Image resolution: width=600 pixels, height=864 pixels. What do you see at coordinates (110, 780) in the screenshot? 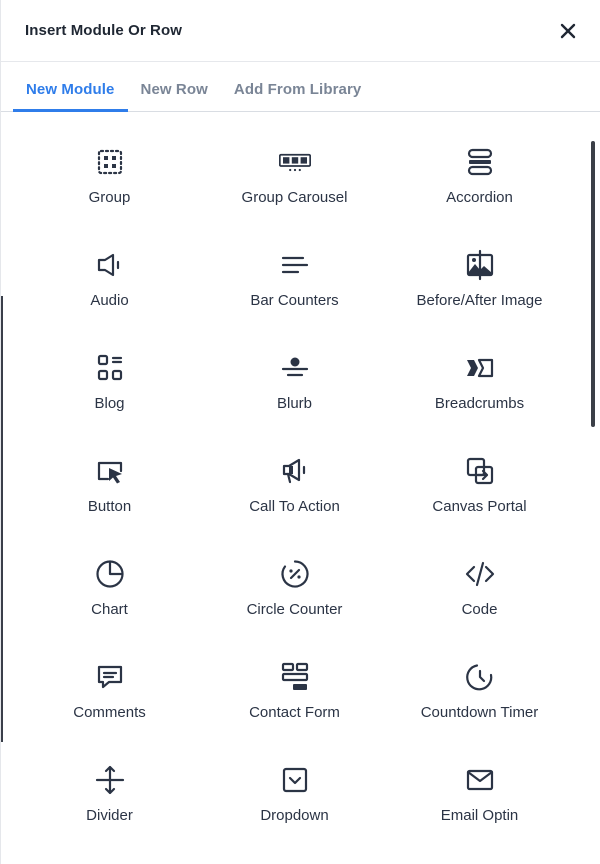
I see `divider-icon` at bounding box center [110, 780].